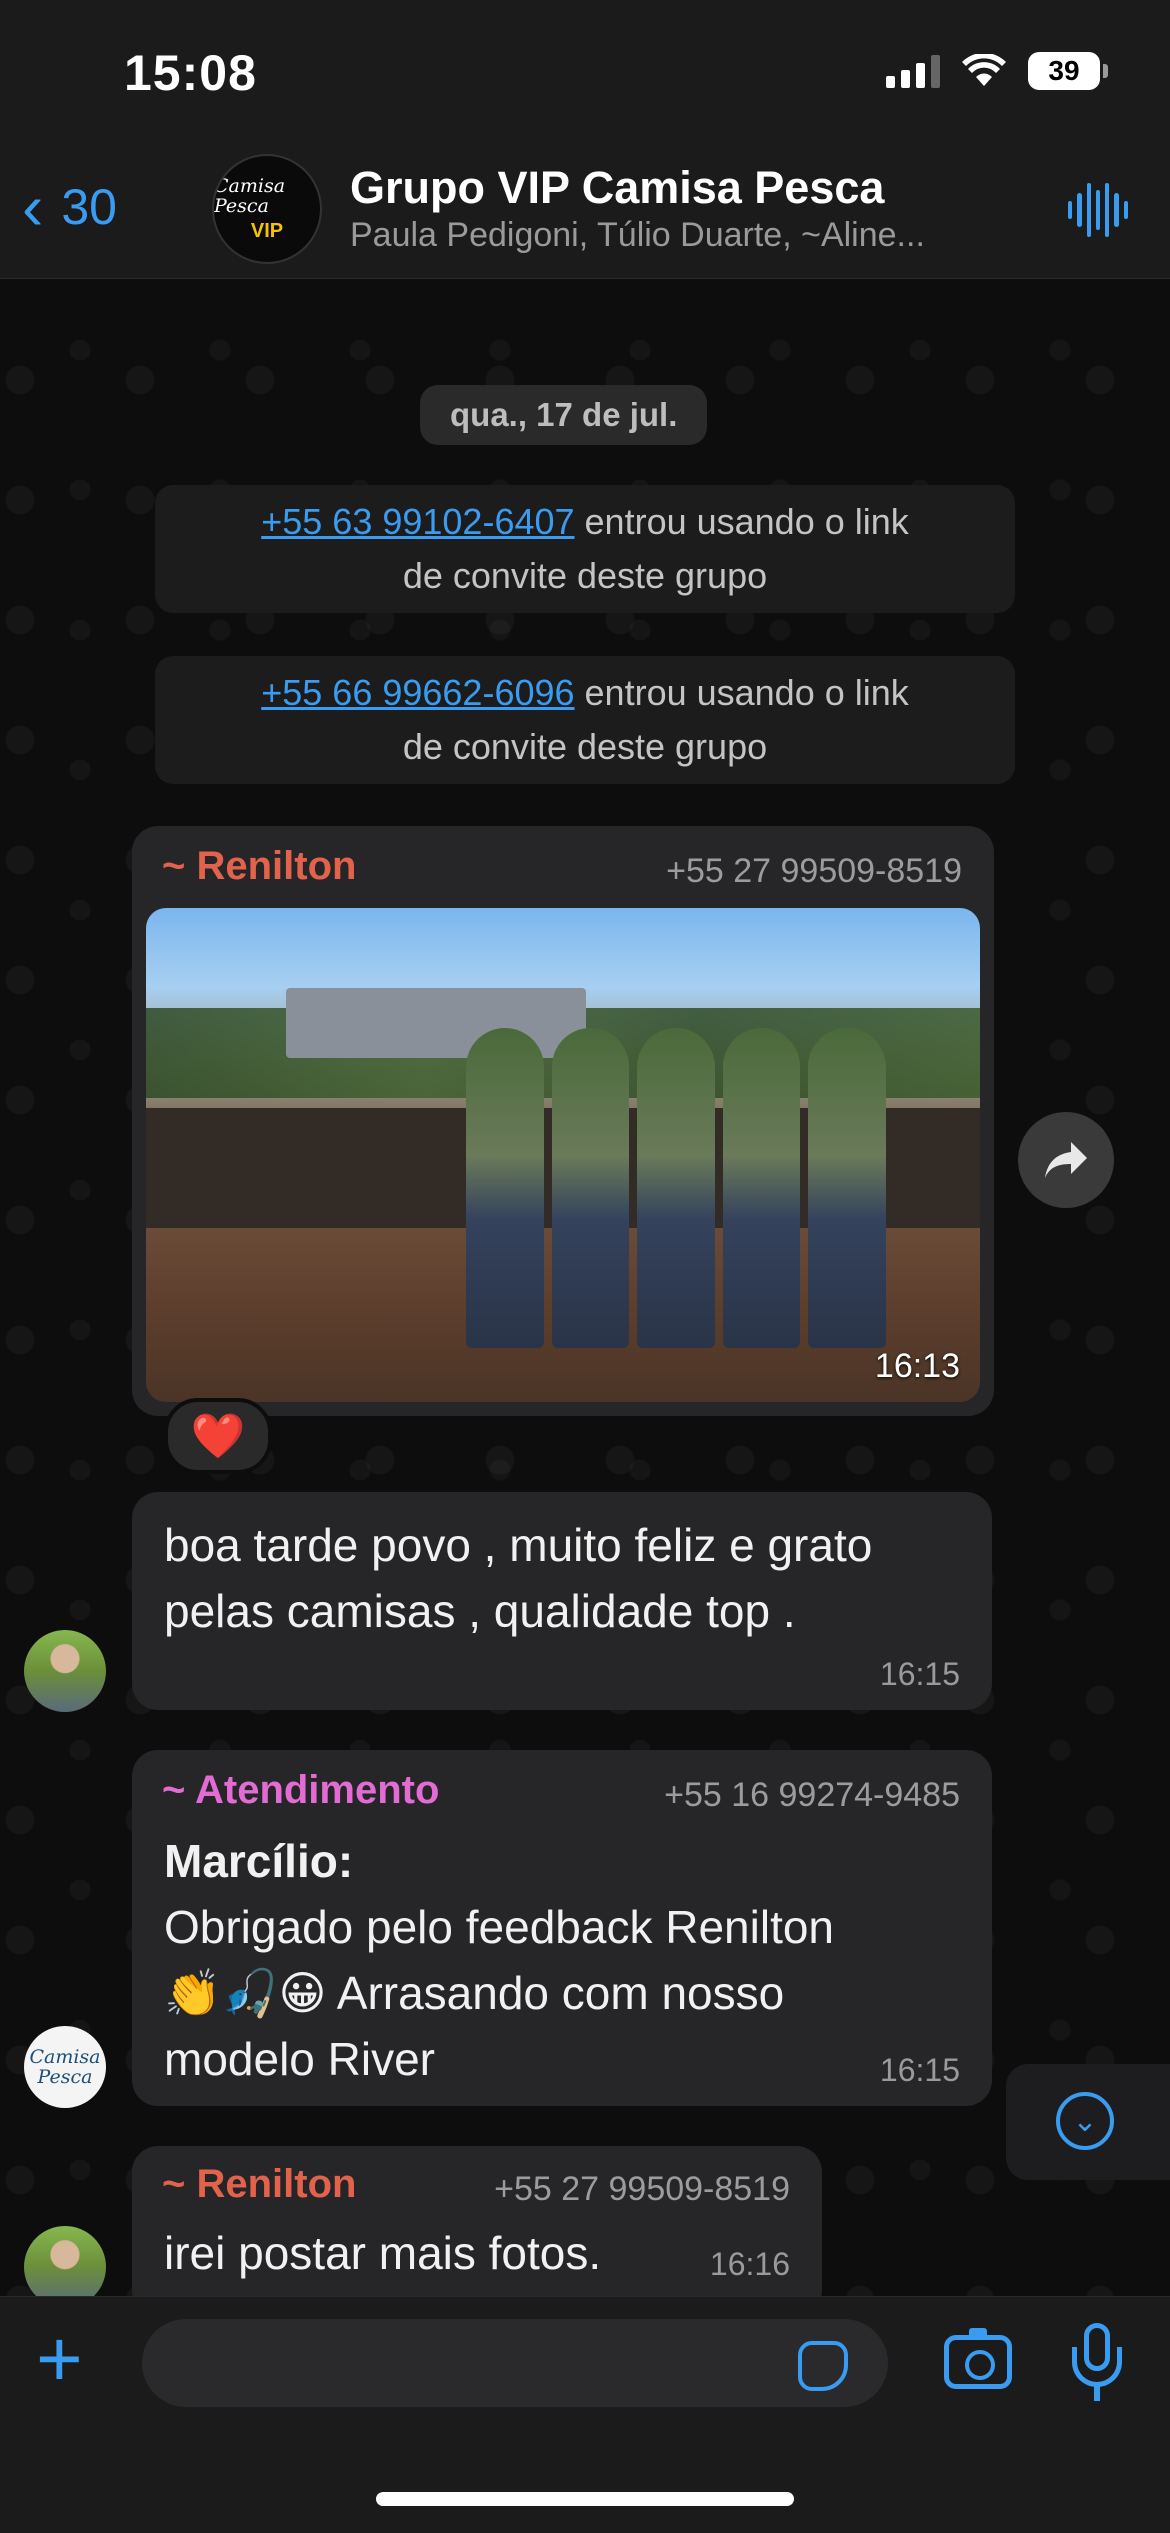 This screenshot has height=2533, width=1170. Describe the element at coordinates (518, 1545) in the screenshot. I see `message-text-line: boa tarde povo , muito feliz e grato` at that location.